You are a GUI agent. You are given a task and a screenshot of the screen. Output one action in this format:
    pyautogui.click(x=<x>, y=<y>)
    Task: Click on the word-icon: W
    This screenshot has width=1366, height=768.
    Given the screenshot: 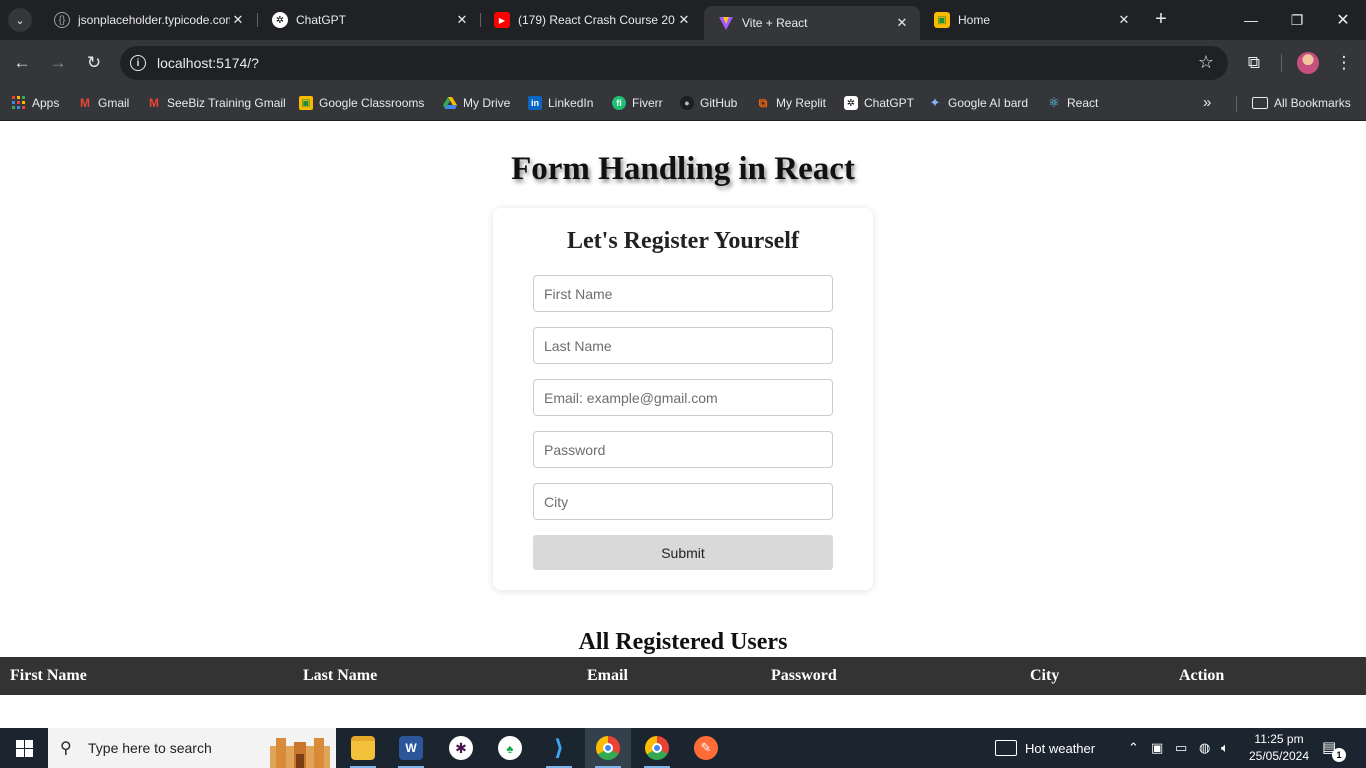 What is the action you would take?
    pyautogui.click(x=411, y=748)
    